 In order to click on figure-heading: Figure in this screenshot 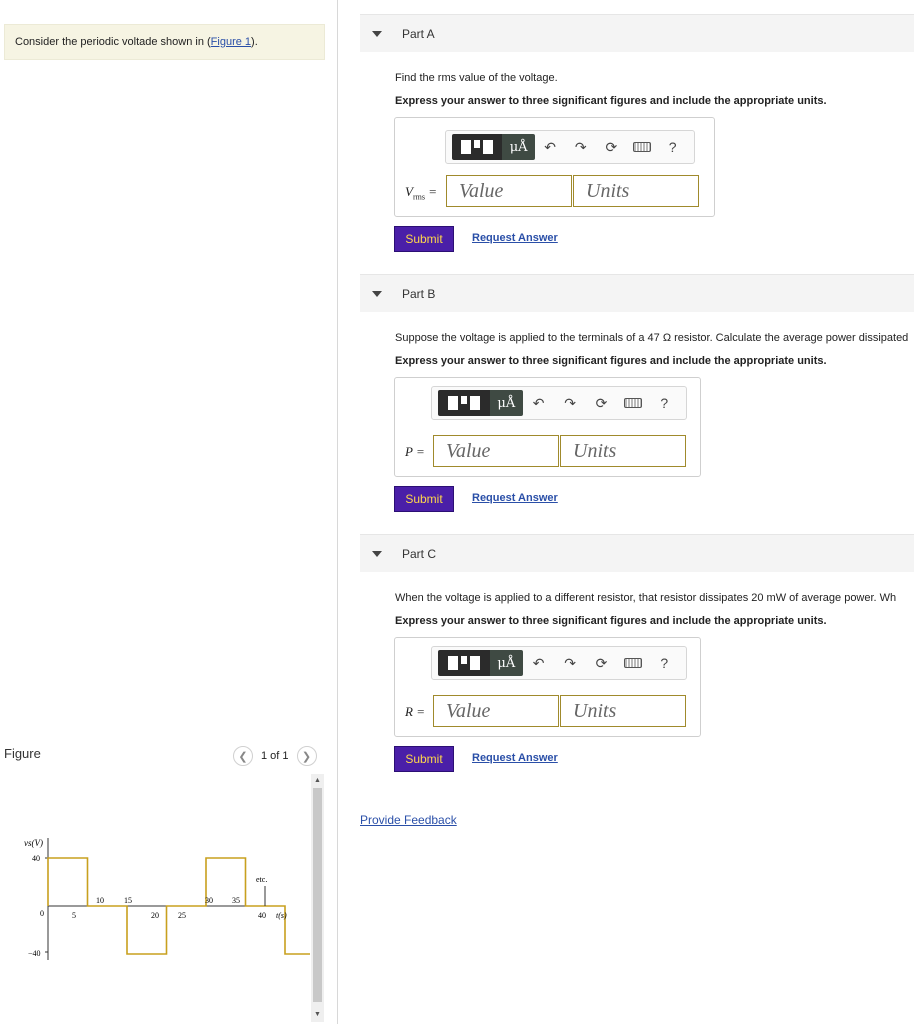, I will do `click(22, 753)`.